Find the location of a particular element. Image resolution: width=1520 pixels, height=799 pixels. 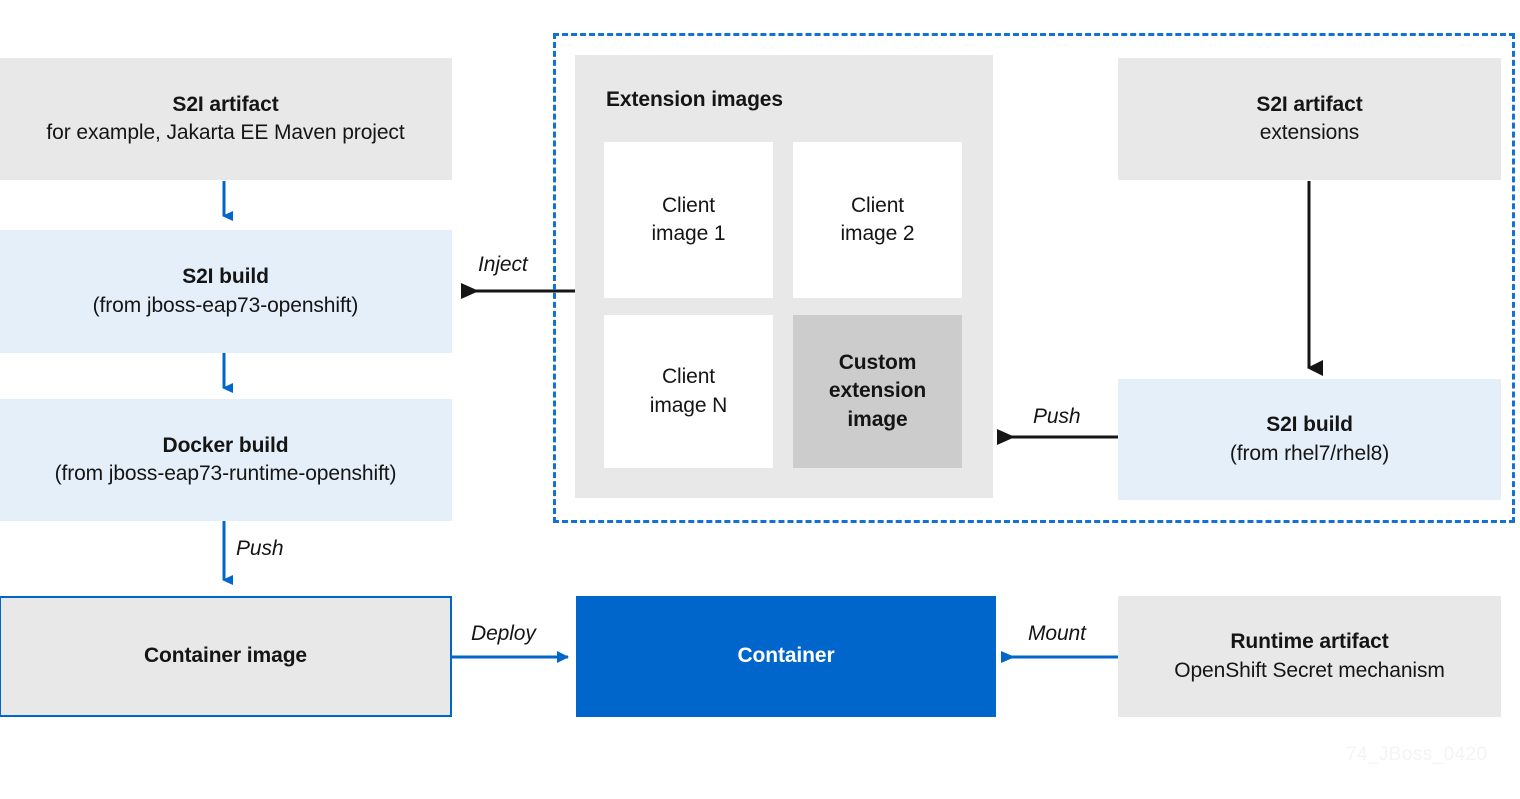

box-docker-build-title: Docker build is located at coordinates (225, 445).